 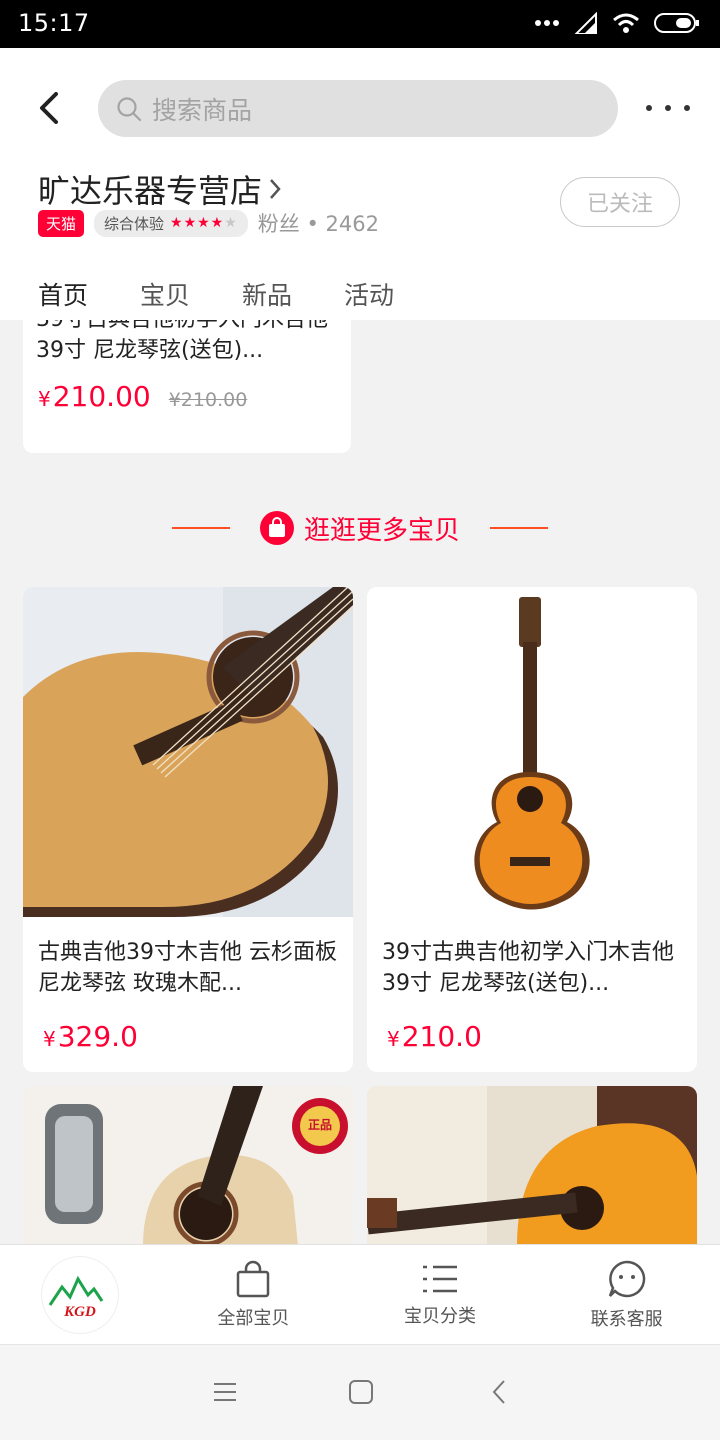 I want to click on product-price: ¥210.0, so click(x=434, y=1036).